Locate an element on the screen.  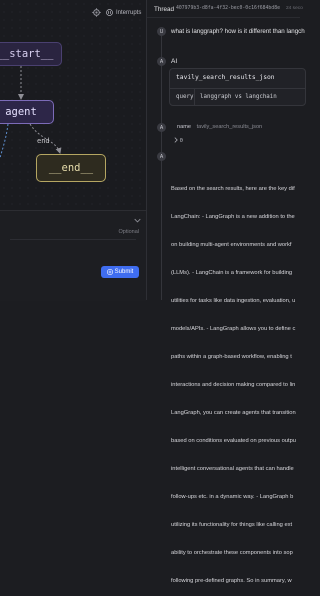
edge-label: end is located at coordinates (43, 141).